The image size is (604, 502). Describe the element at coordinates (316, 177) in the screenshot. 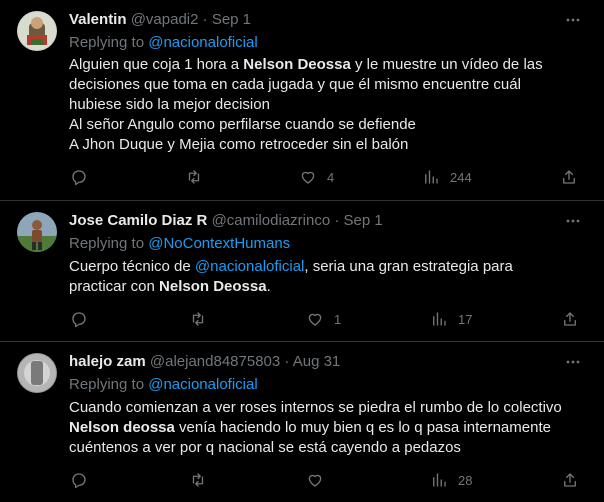

I see `like-button: 4` at that location.